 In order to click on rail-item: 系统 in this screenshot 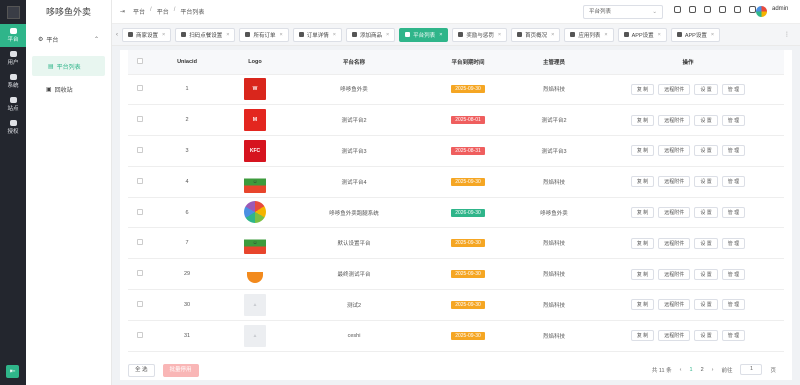, I will do `click(13, 81)`.